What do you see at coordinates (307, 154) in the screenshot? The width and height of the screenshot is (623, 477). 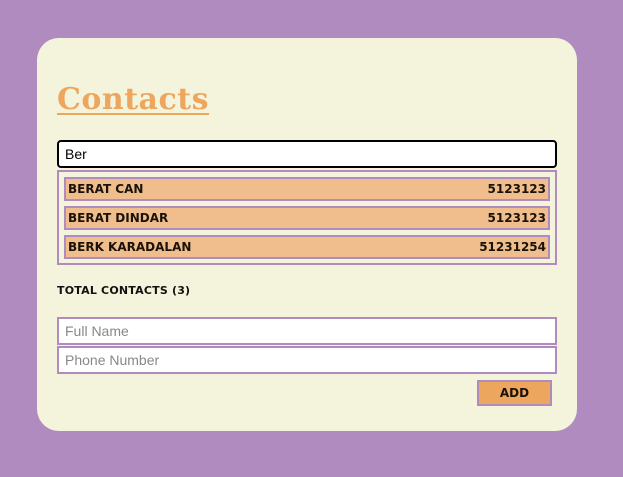 I see `search-input` at bounding box center [307, 154].